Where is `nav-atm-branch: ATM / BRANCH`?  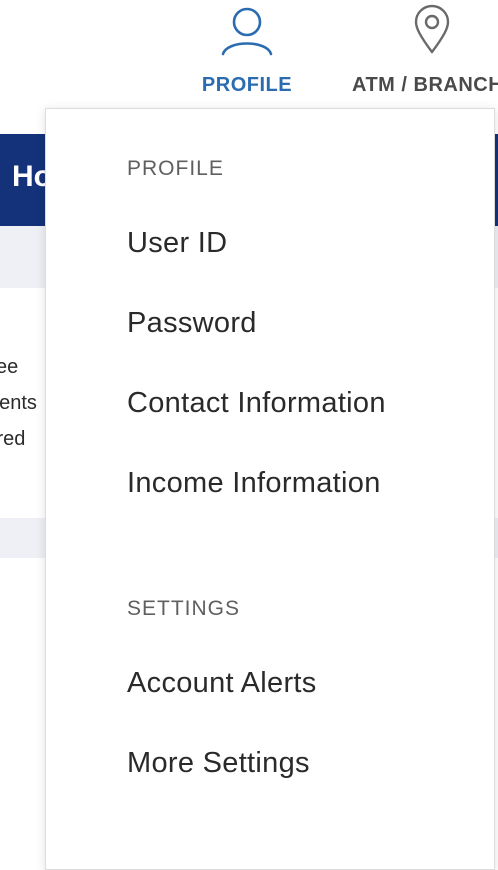 nav-atm-branch: ATM / BRANCH is located at coordinates (425, 54).